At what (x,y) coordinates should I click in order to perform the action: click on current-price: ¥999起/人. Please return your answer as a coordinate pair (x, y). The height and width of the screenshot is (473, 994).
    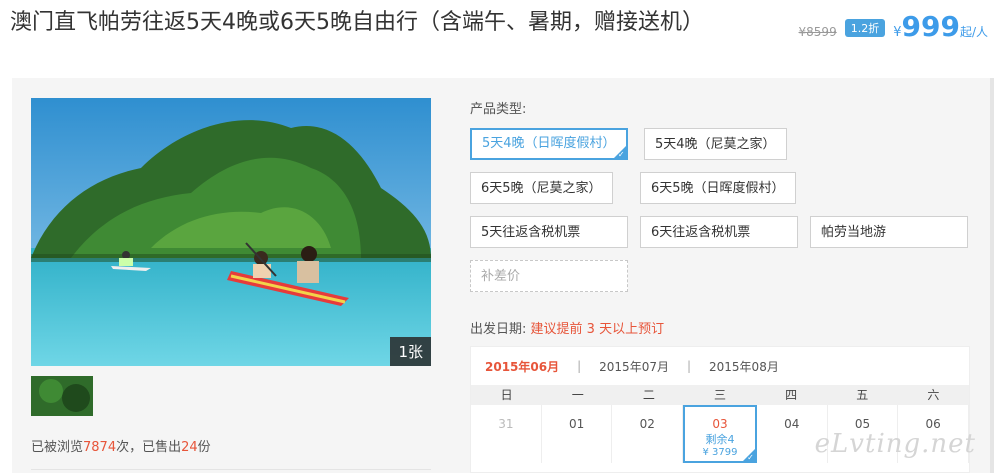
    Looking at the image, I should click on (940, 26).